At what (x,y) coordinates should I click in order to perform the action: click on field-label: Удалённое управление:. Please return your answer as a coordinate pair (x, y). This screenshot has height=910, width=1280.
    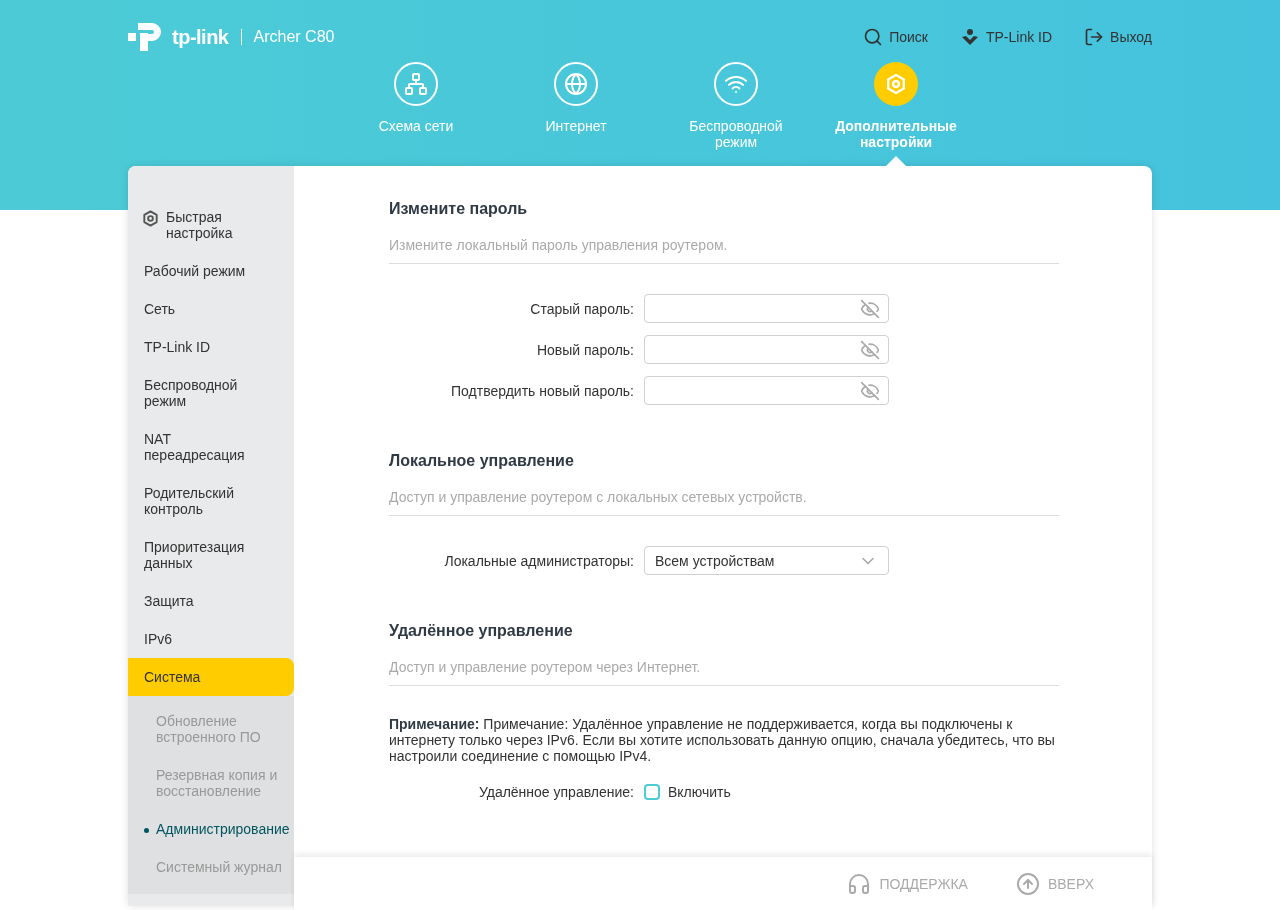
    Looking at the image, I should click on (555, 792).